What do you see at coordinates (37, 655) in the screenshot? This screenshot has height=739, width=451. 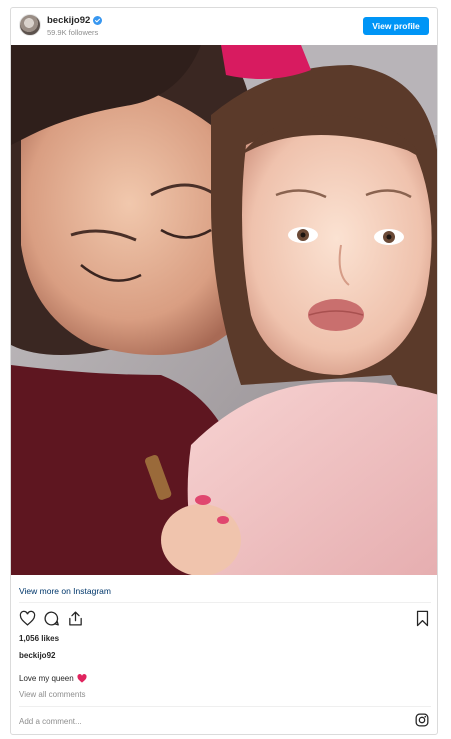 I see `caption-username: beckijo92` at bounding box center [37, 655].